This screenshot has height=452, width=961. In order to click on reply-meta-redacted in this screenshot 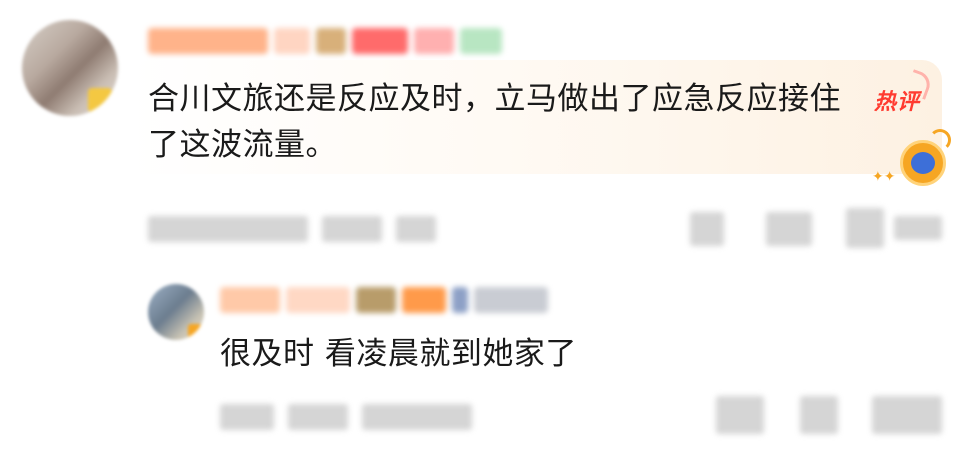, I will do `click(346, 417)`.